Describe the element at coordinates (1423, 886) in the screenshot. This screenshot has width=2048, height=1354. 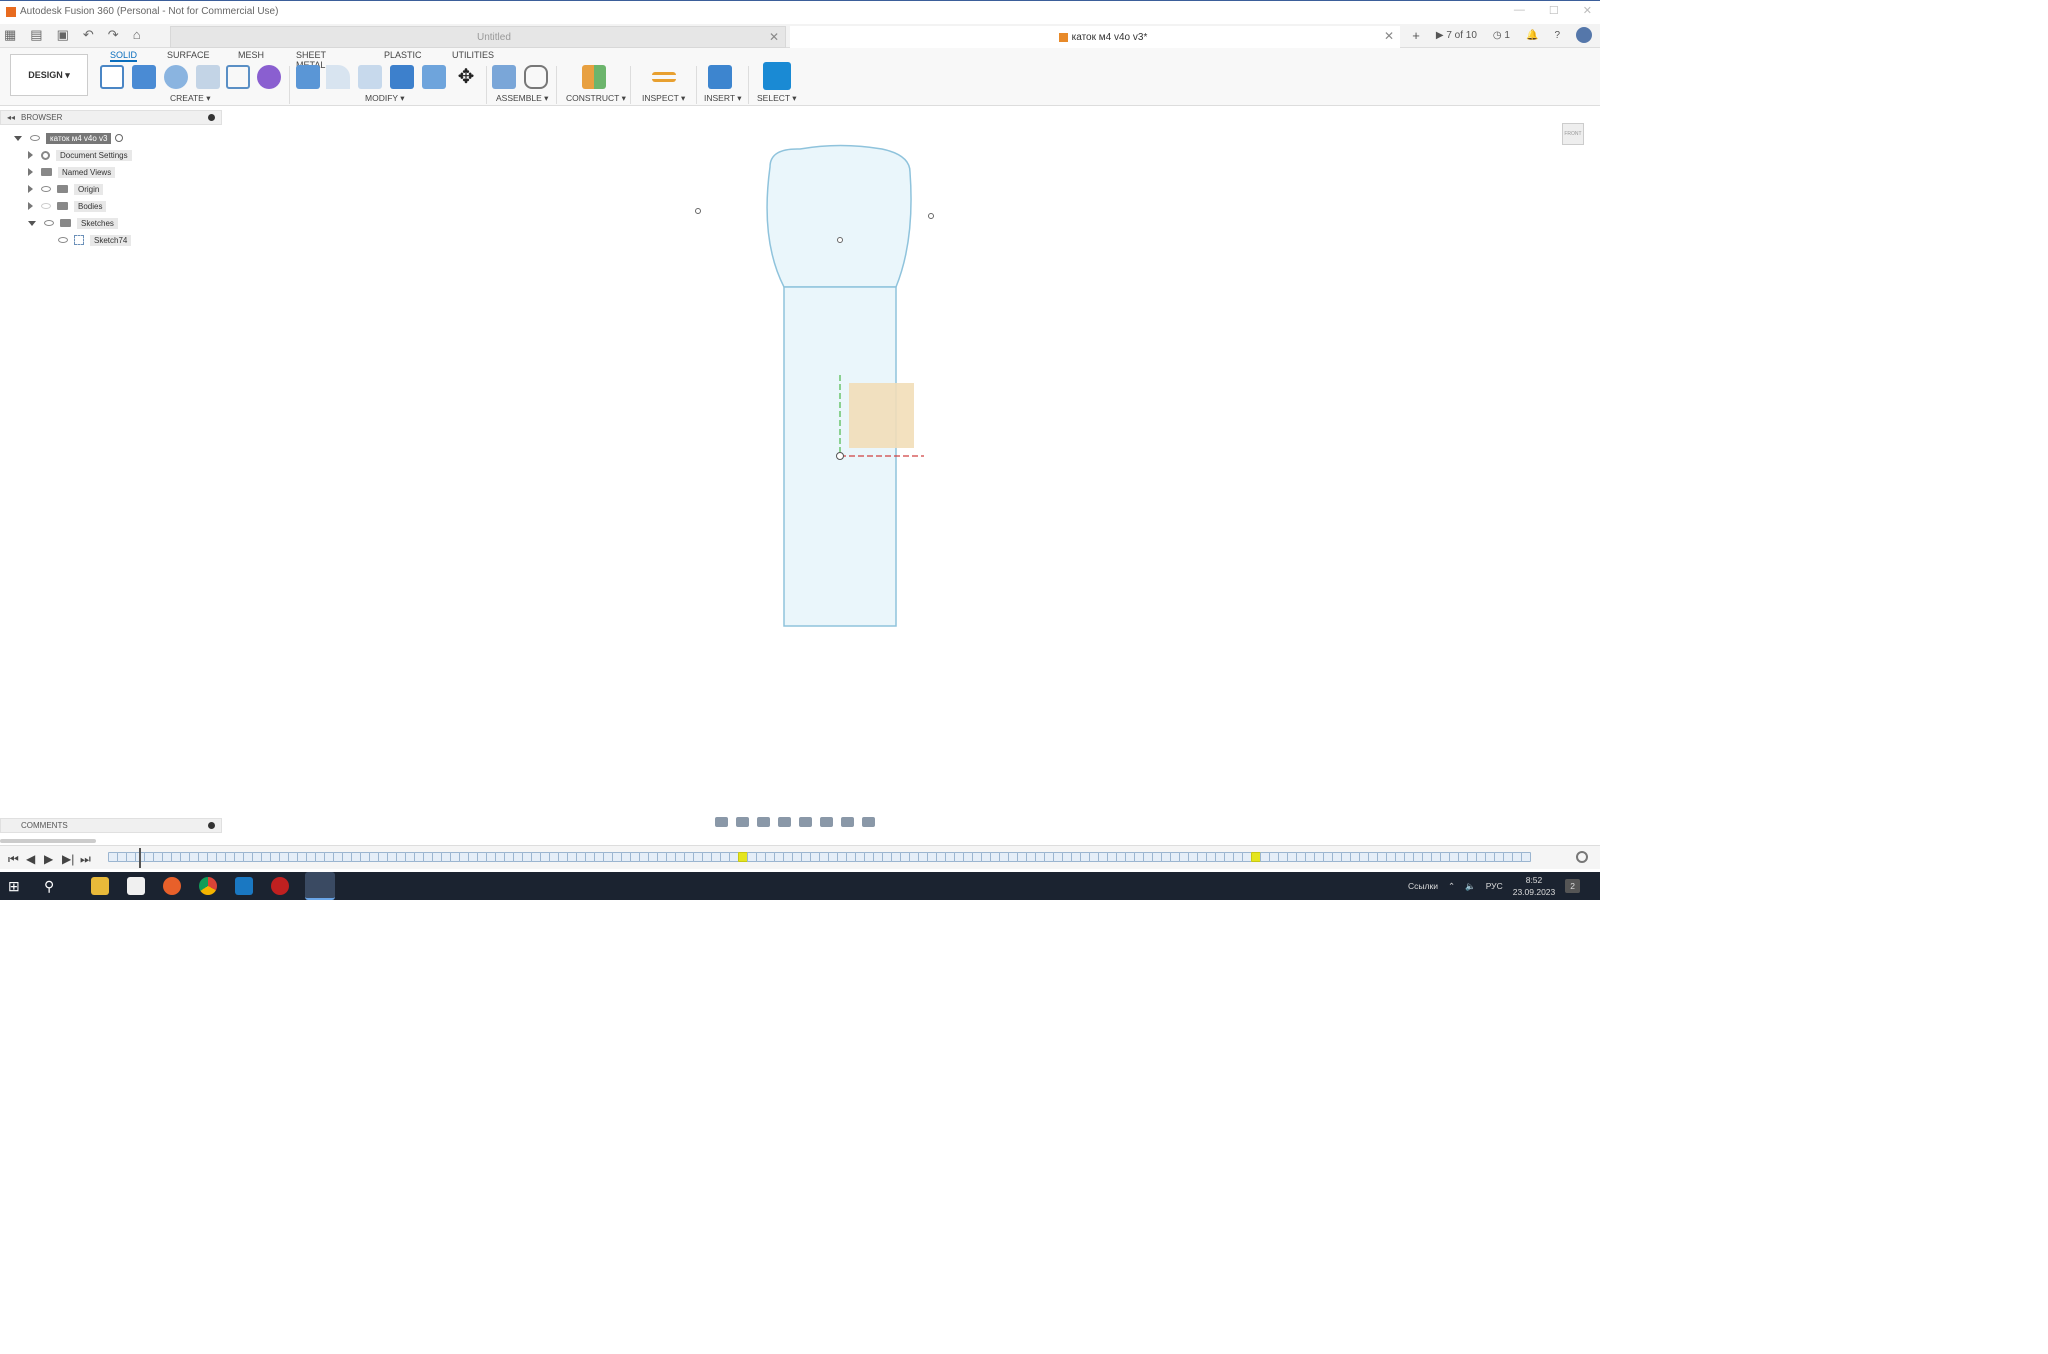
I see `language-bar-label: Ссылки` at that location.